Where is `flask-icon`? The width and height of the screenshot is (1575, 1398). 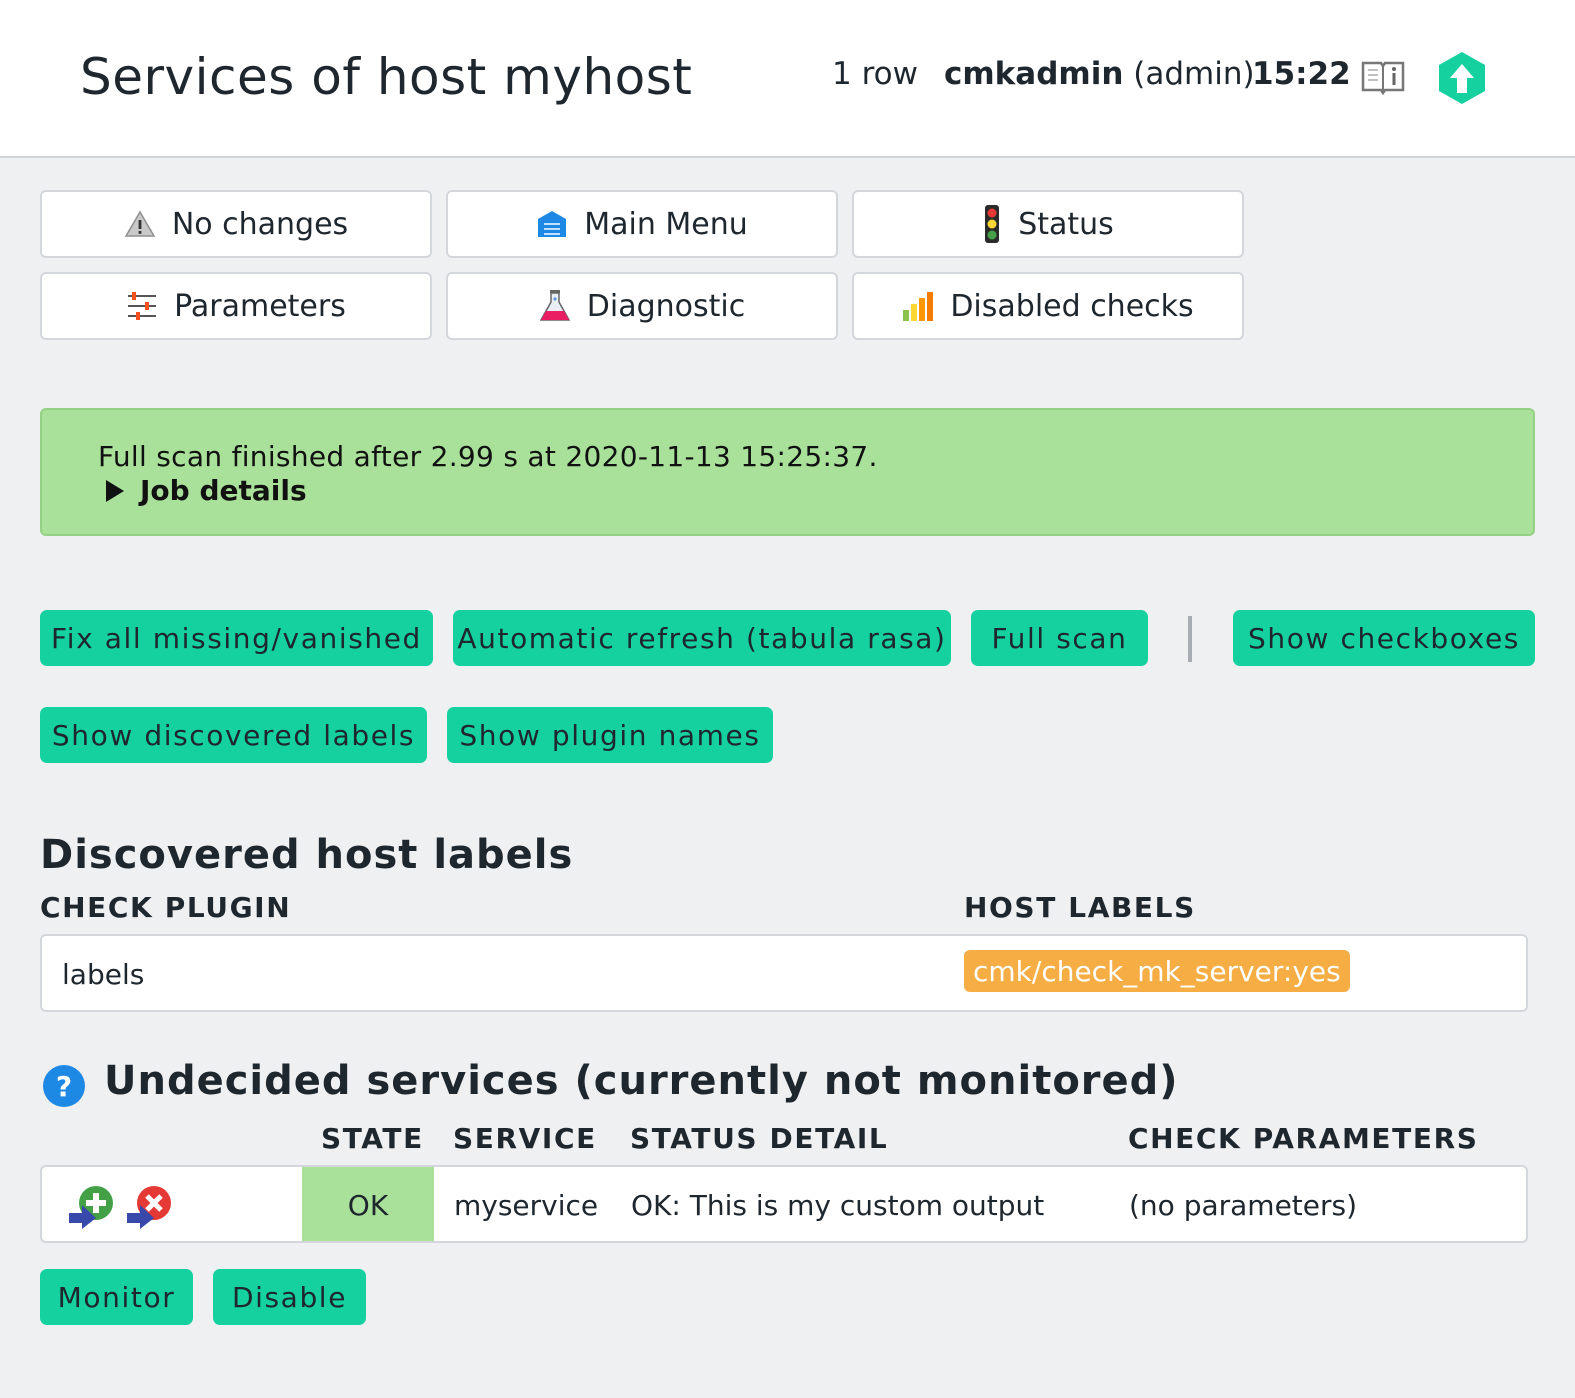
flask-icon is located at coordinates (555, 305).